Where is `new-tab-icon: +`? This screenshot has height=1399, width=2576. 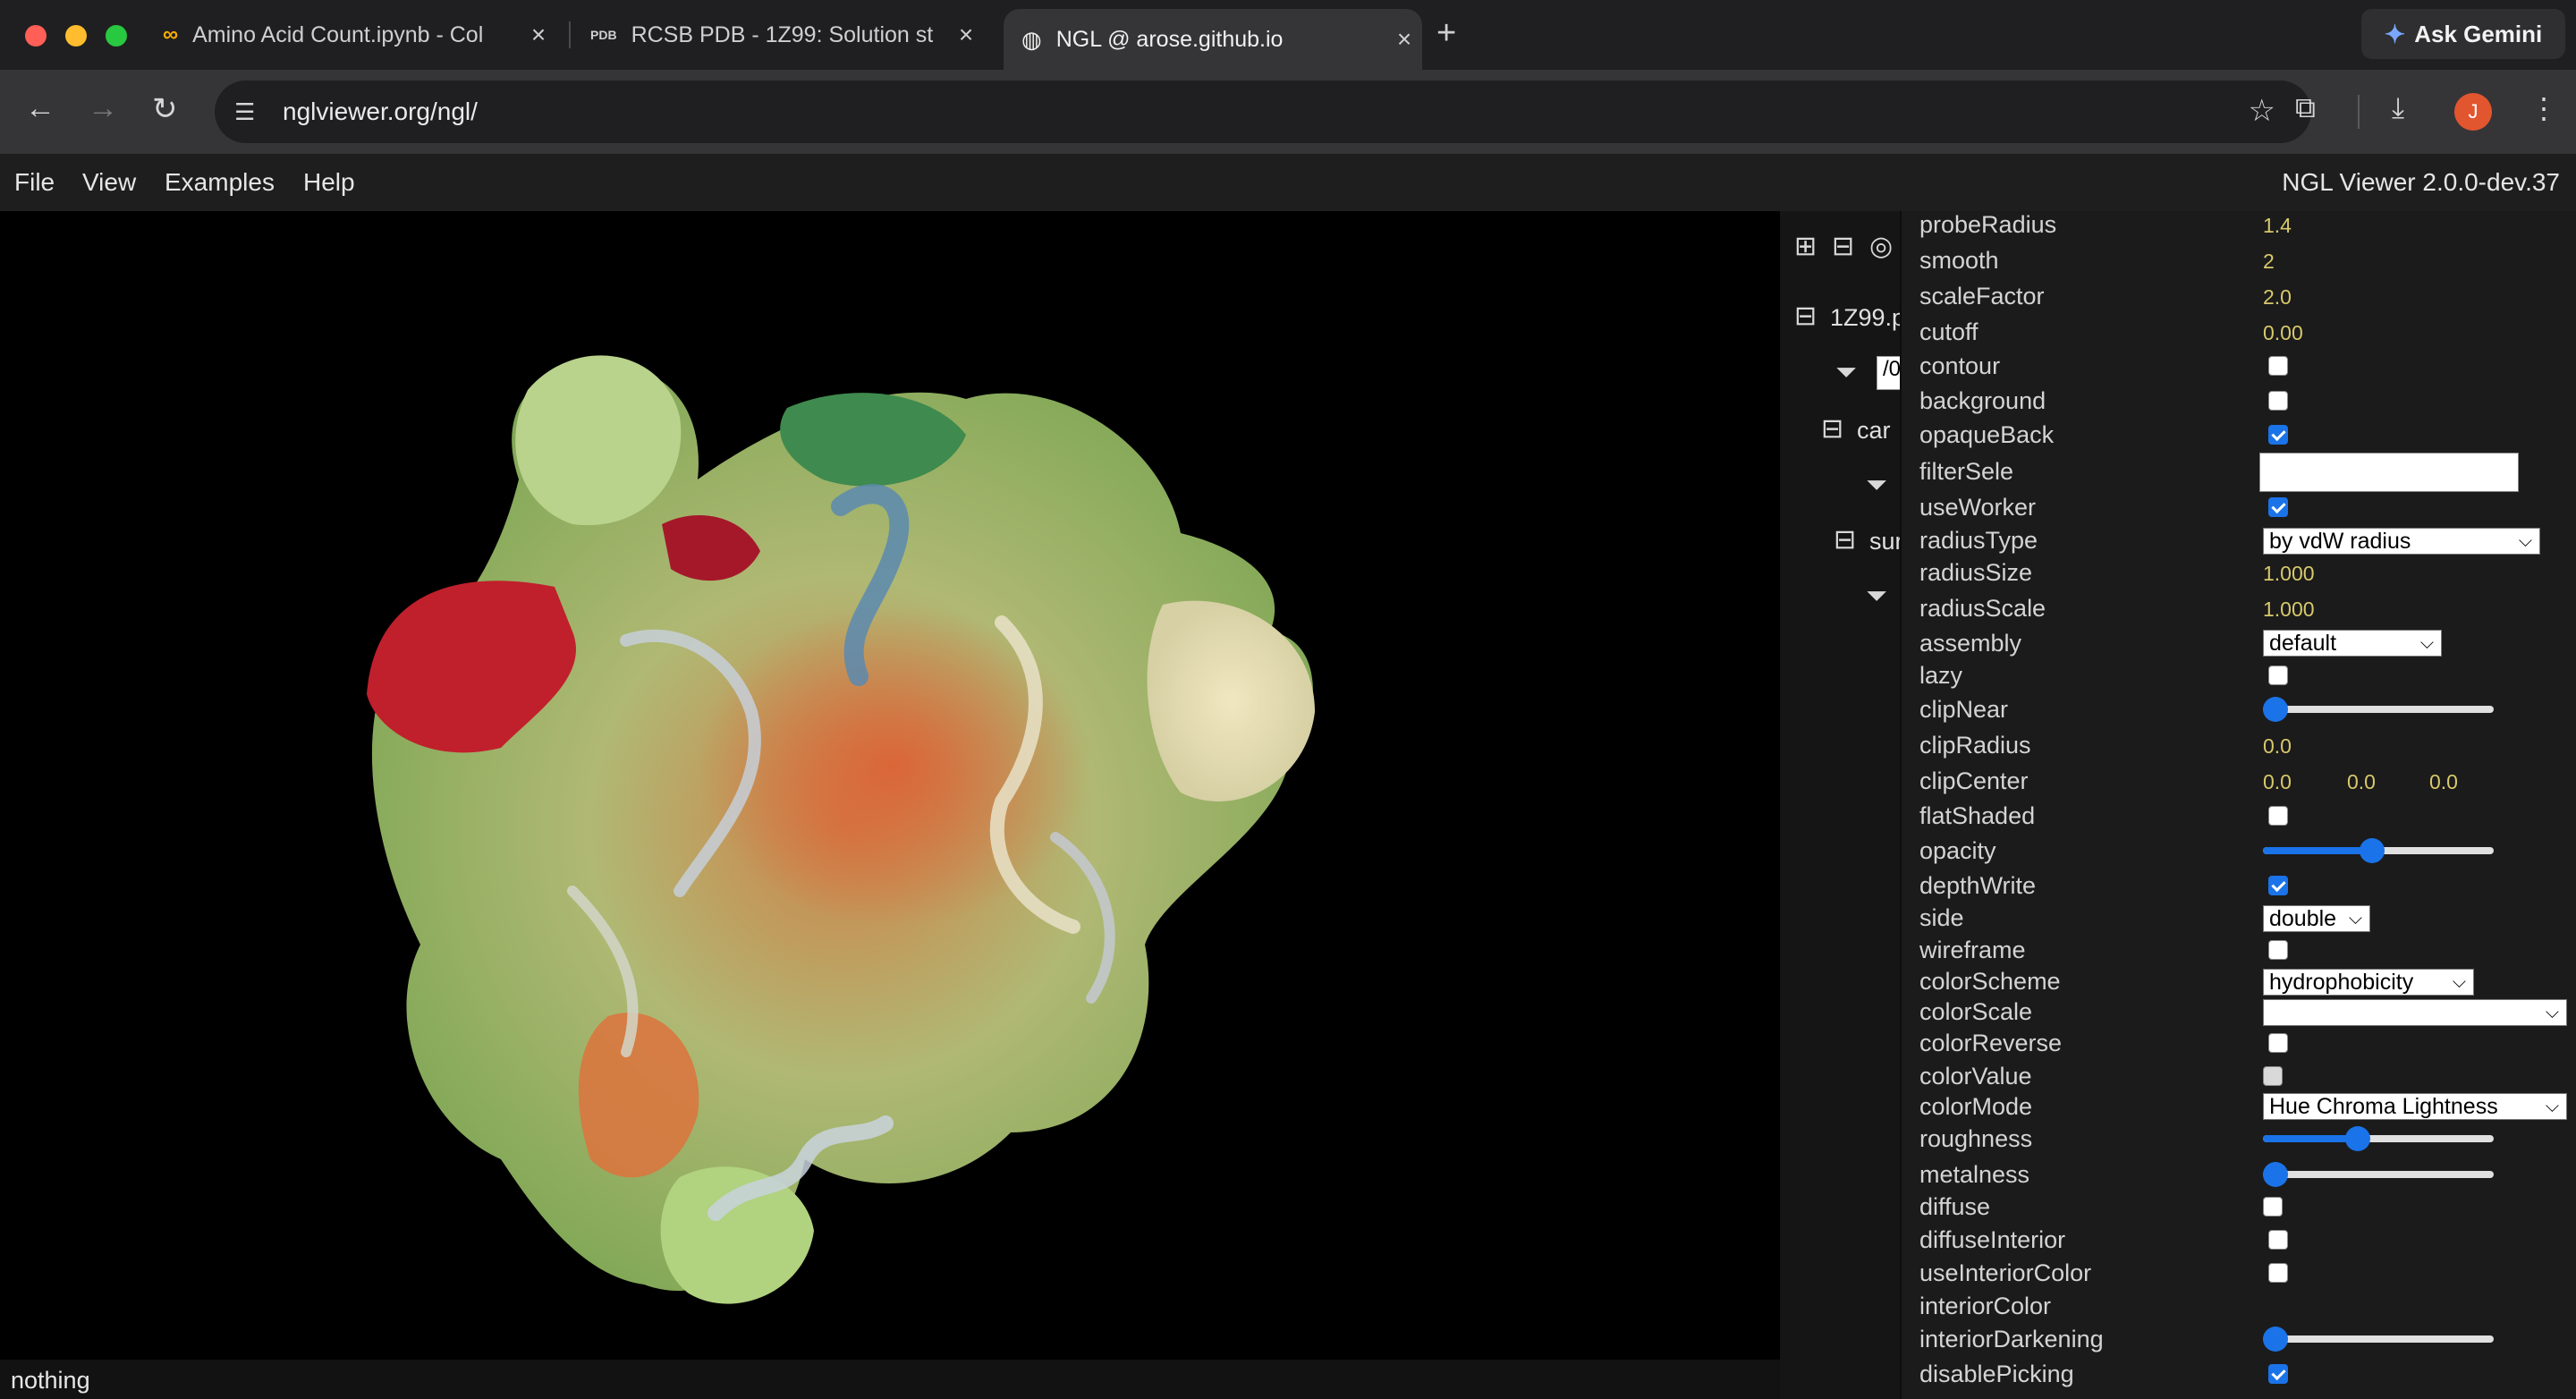 new-tab-icon: + is located at coordinates (1446, 33).